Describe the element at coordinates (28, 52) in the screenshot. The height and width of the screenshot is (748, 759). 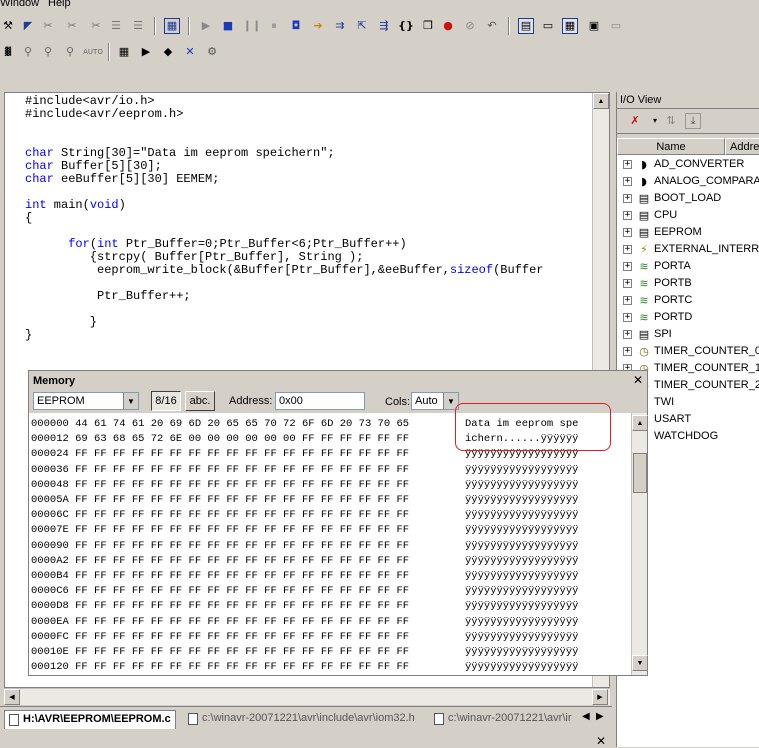
I see `connect-icon: ⚲` at that location.